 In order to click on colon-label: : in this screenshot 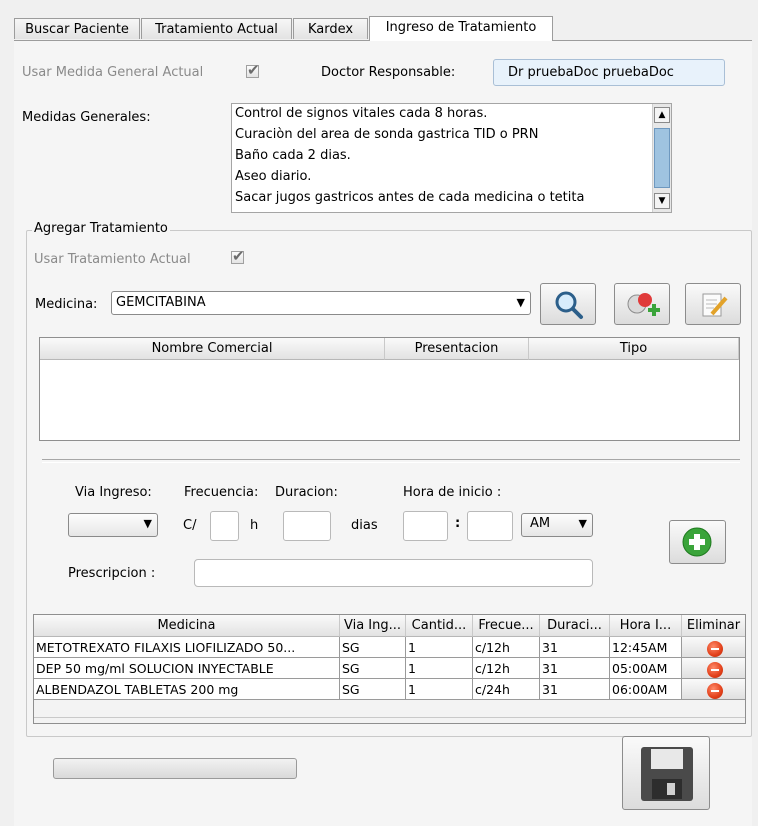, I will do `click(458, 523)`.